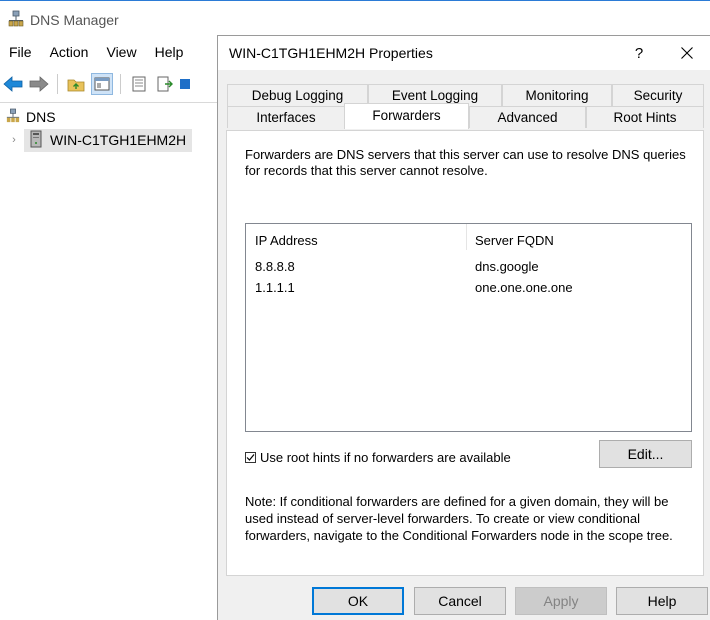  I want to click on list-header: IP Address Server FQDN, so click(468, 240).